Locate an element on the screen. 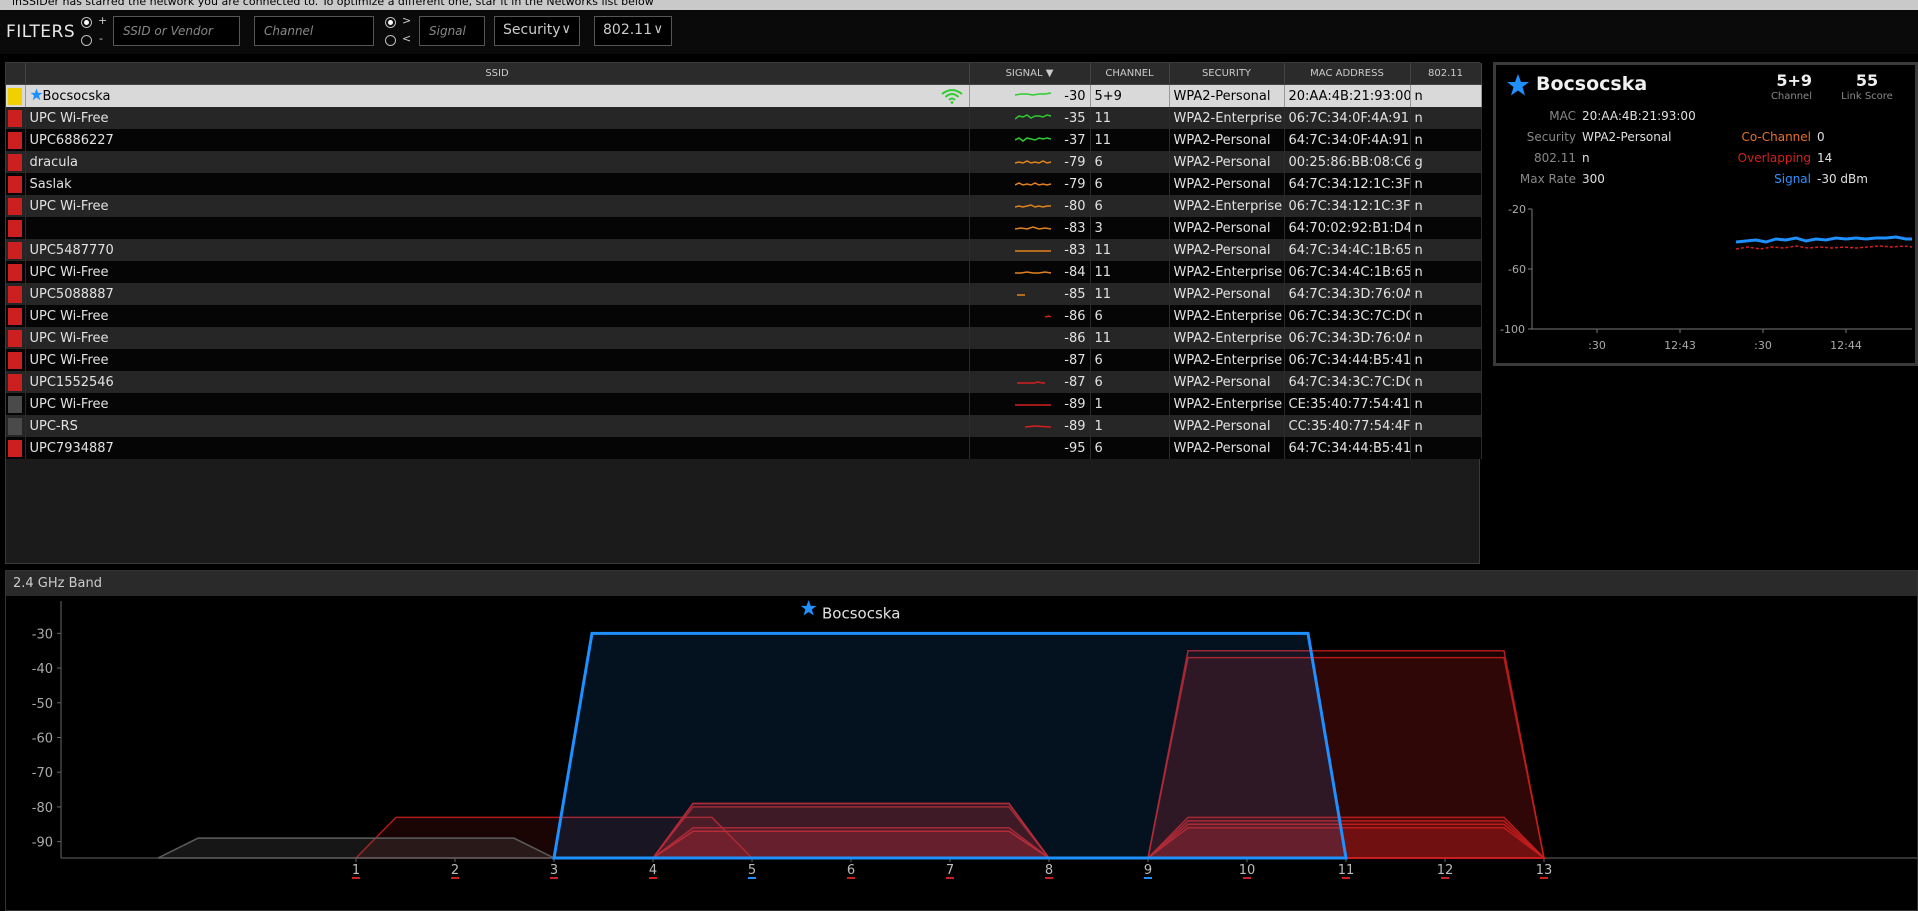  signal-input: Signal is located at coordinates (452, 31).